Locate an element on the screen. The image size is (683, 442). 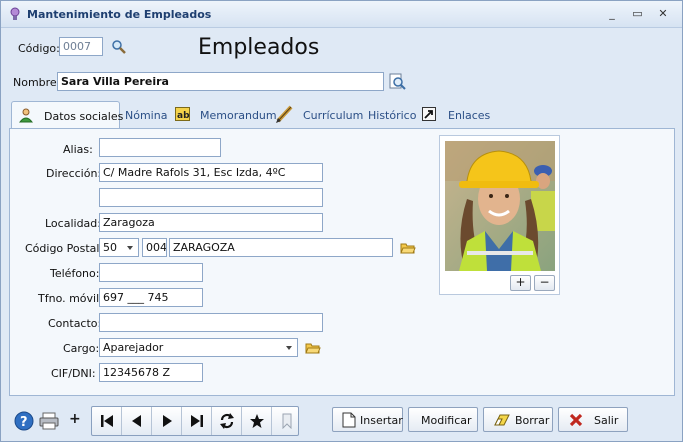
app-icon is located at coordinates (15, 13).